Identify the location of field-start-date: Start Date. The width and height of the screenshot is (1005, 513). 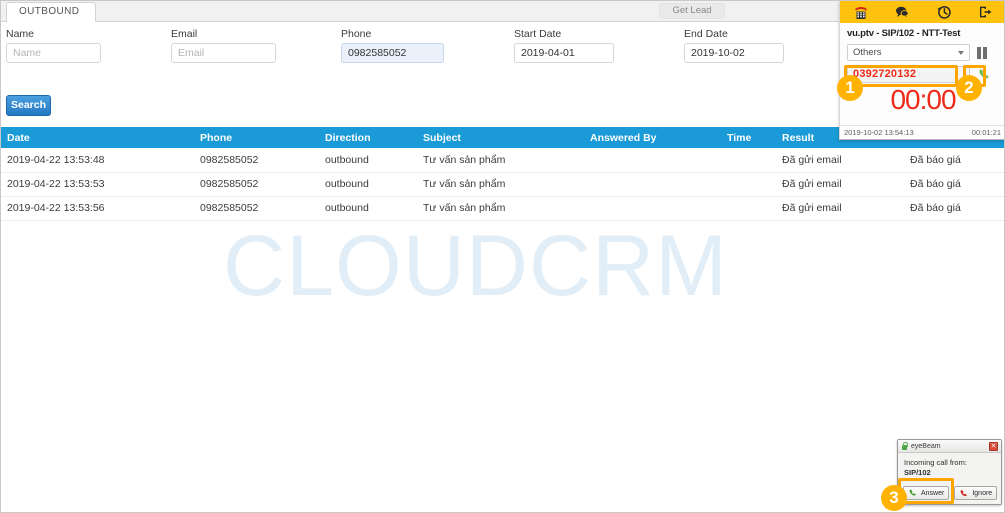
(564, 45).